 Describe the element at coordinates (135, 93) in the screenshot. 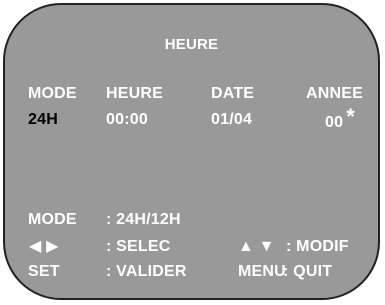

I see `header-heure: HEURE` at that location.